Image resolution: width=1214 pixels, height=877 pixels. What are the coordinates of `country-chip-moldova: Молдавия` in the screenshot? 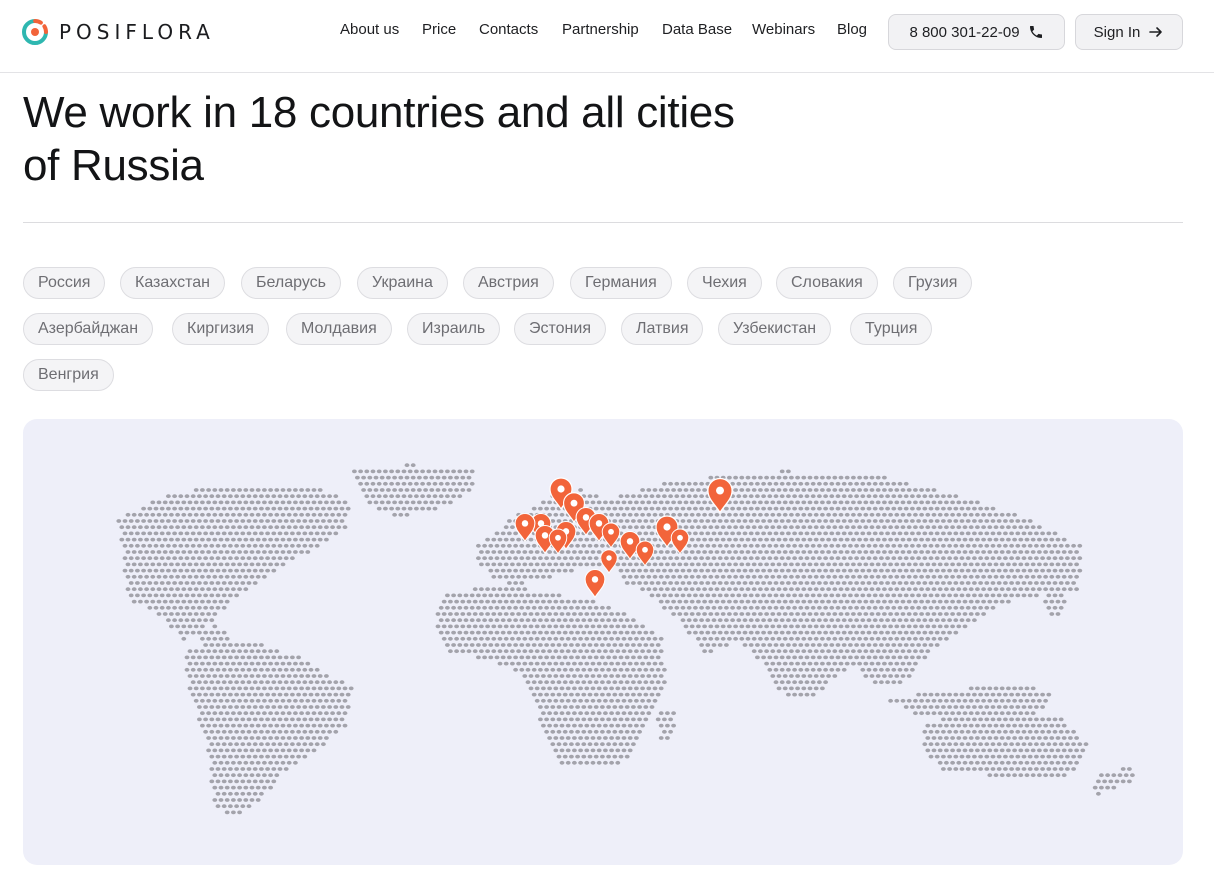 It's located at (339, 329).